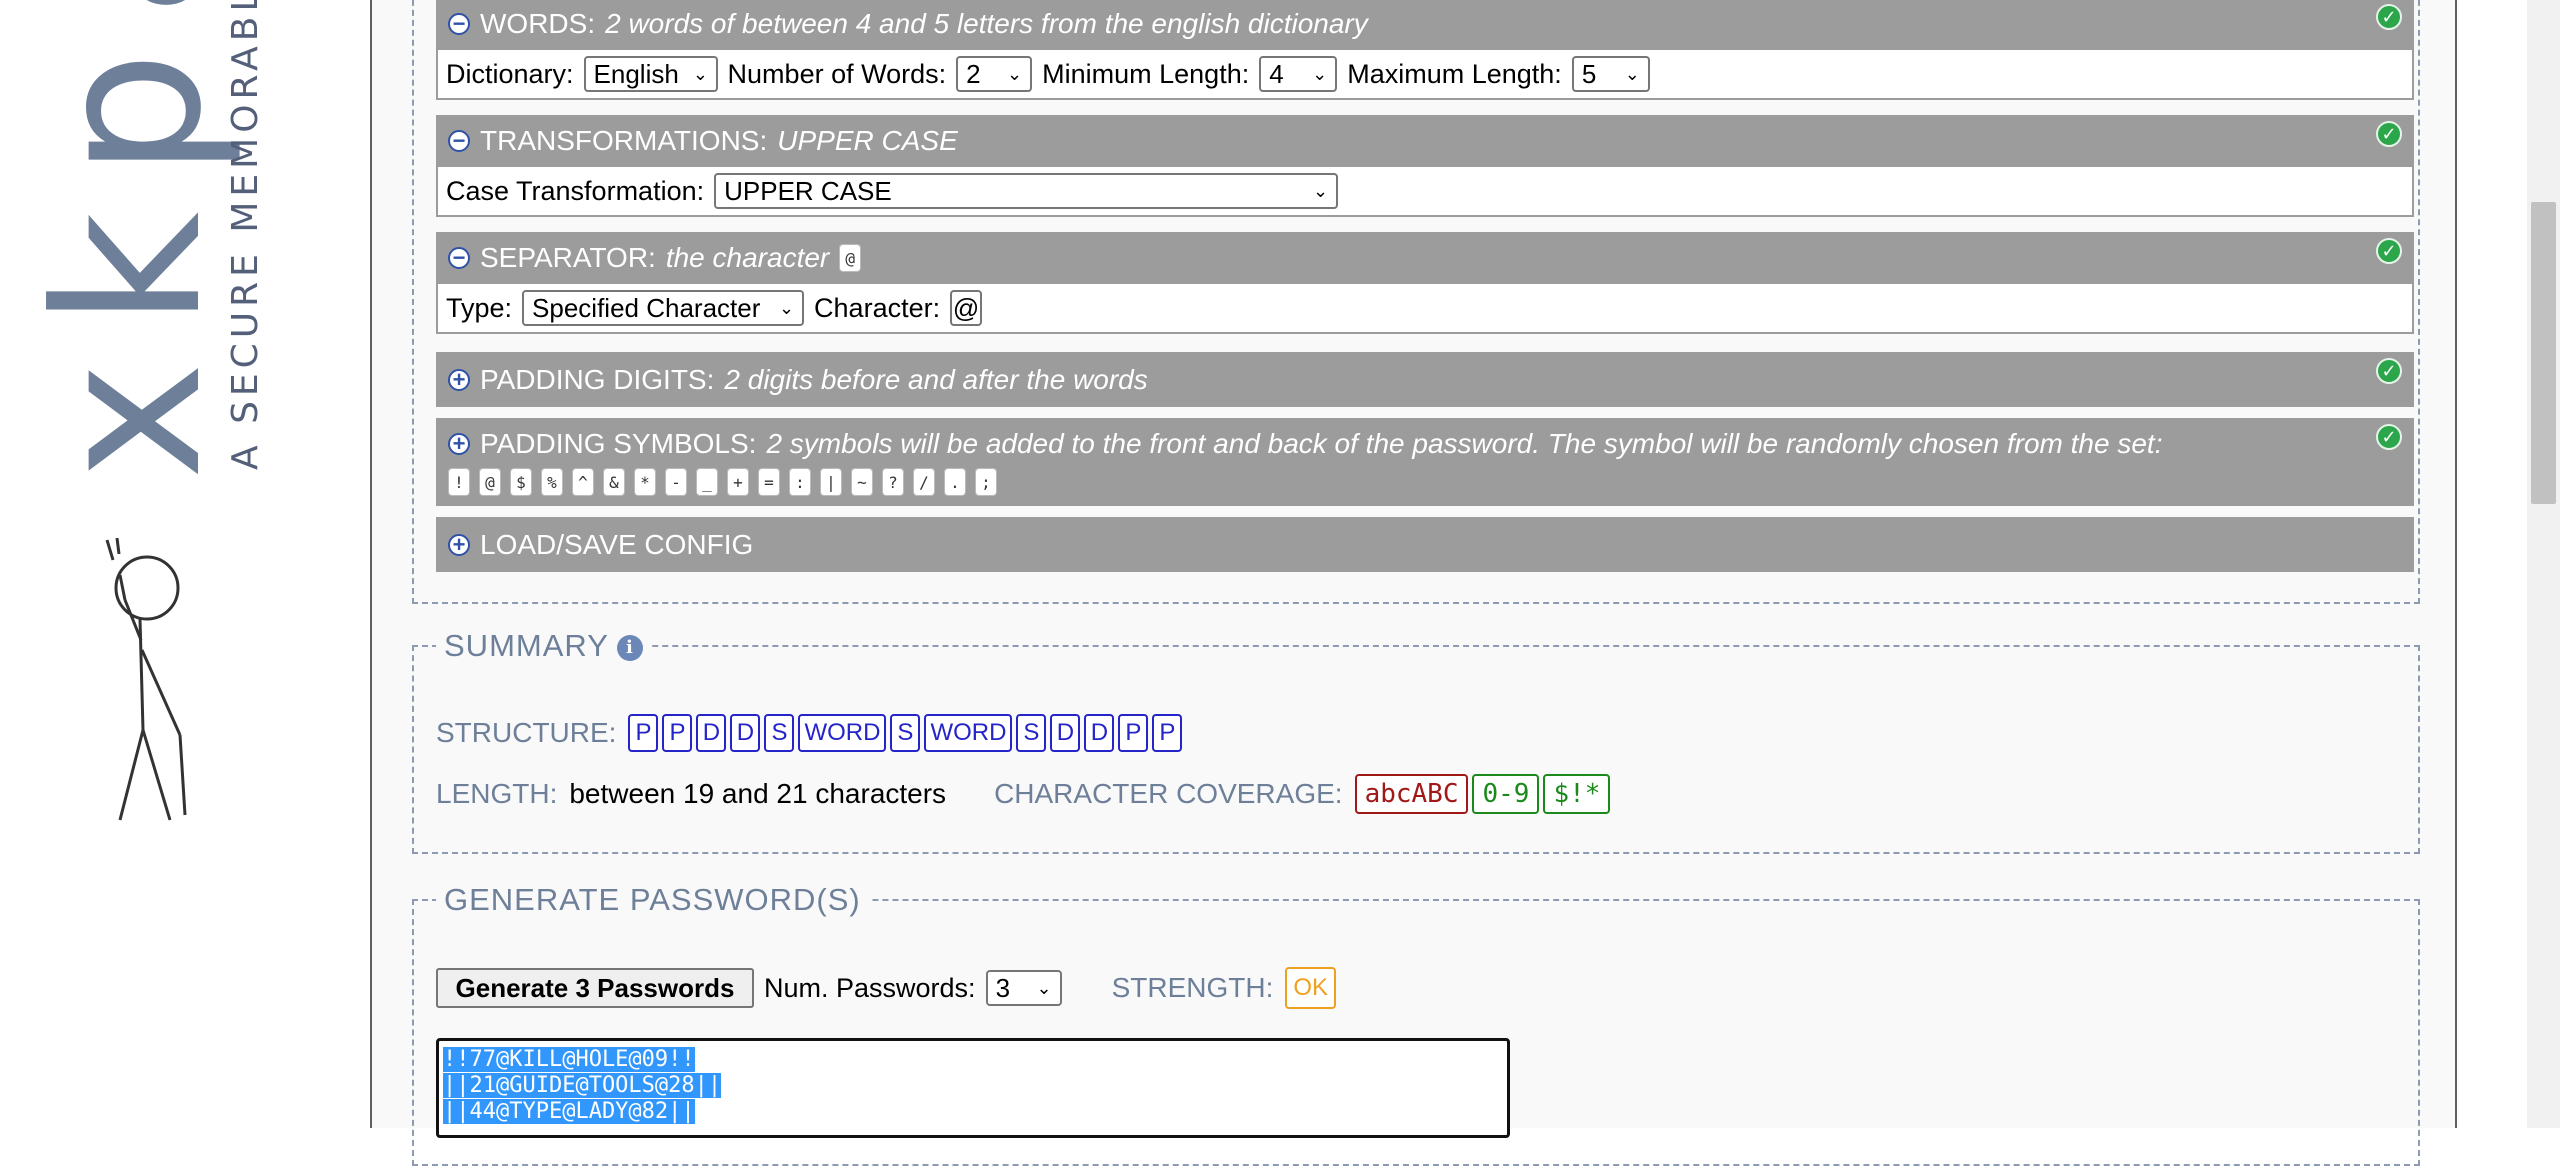  I want to click on generate-passwords-button: Generate 3 Passwords, so click(595, 988).